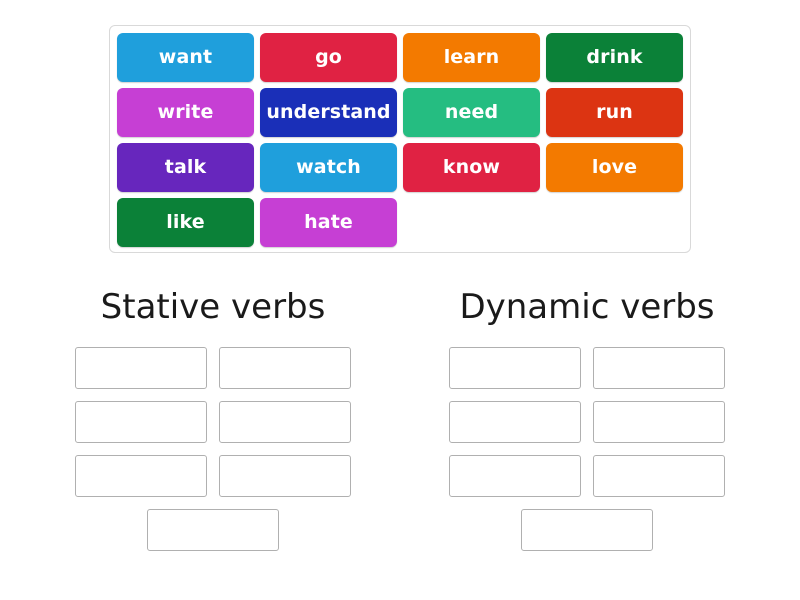  What do you see at coordinates (185, 167) in the screenshot?
I see `word-tile: talk` at bounding box center [185, 167].